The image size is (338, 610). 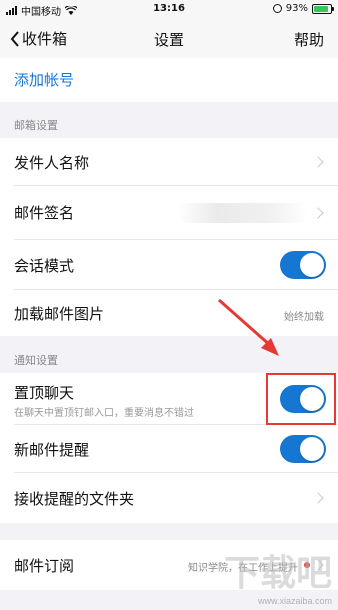 What do you see at coordinates (169, 80) in the screenshot?
I see `add-account-row: 添加帐号` at bounding box center [169, 80].